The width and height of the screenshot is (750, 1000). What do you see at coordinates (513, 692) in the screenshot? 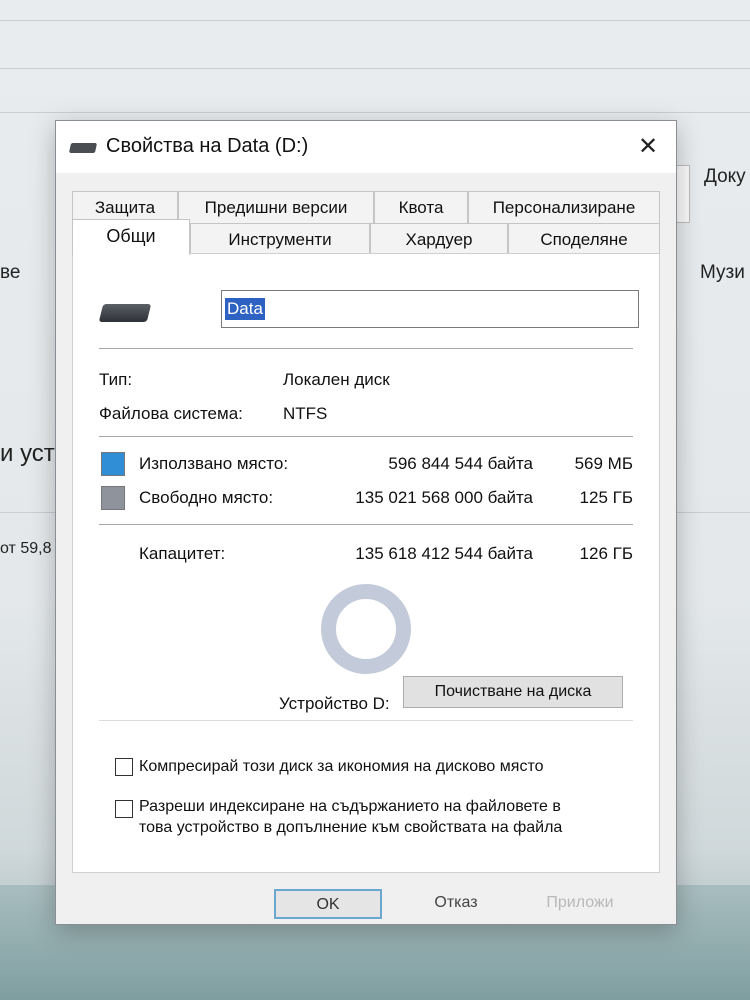
I see `disk-cleanup-button: Почистване на диска` at bounding box center [513, 692].